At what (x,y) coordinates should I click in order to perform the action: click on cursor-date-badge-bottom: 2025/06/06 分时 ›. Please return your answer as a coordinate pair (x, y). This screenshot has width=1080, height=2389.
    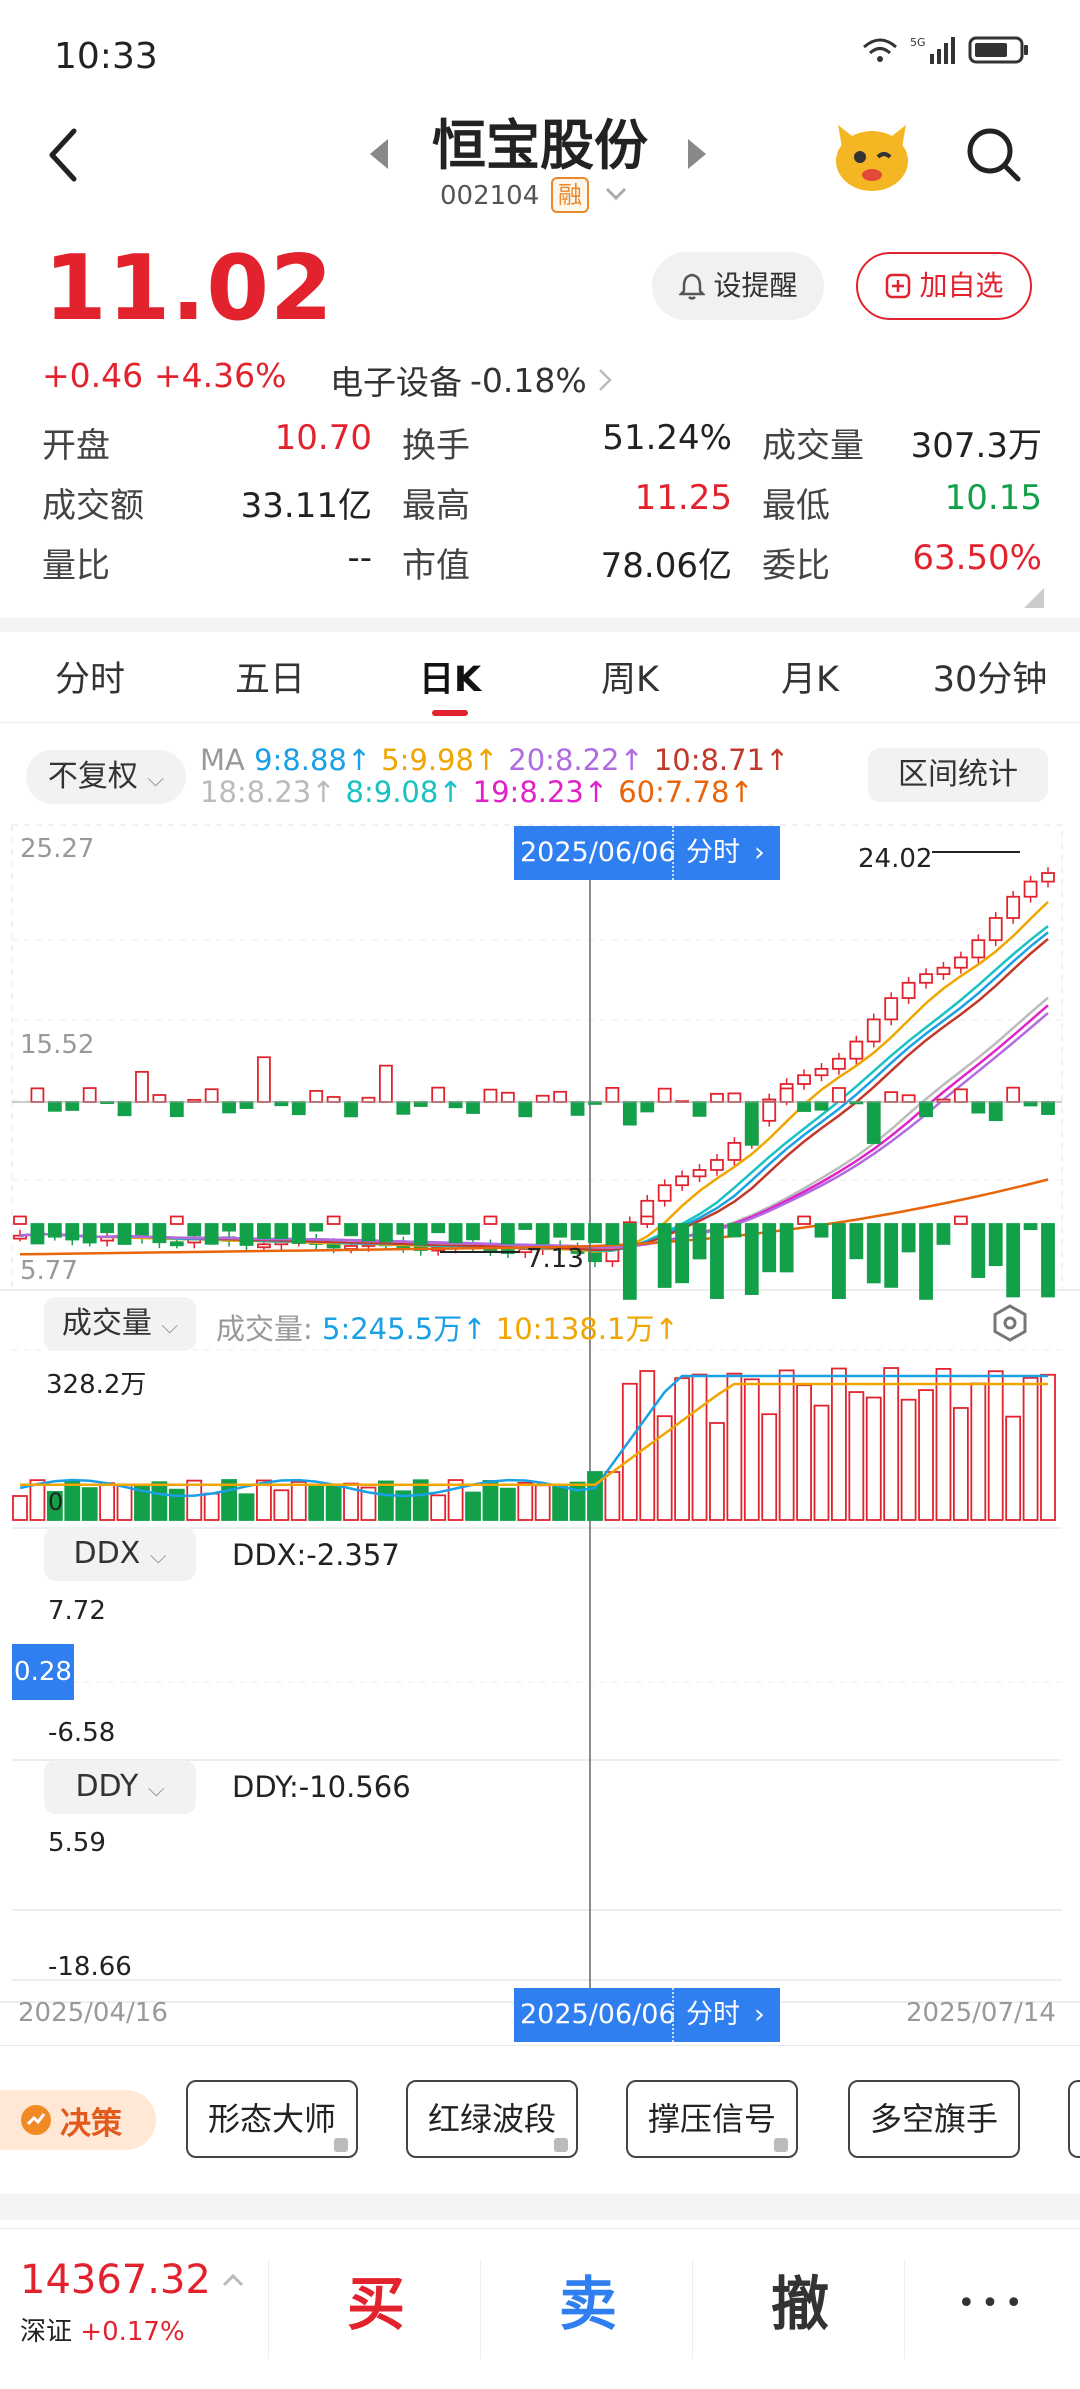
    Looking at the image, I should click on (647, 2015).